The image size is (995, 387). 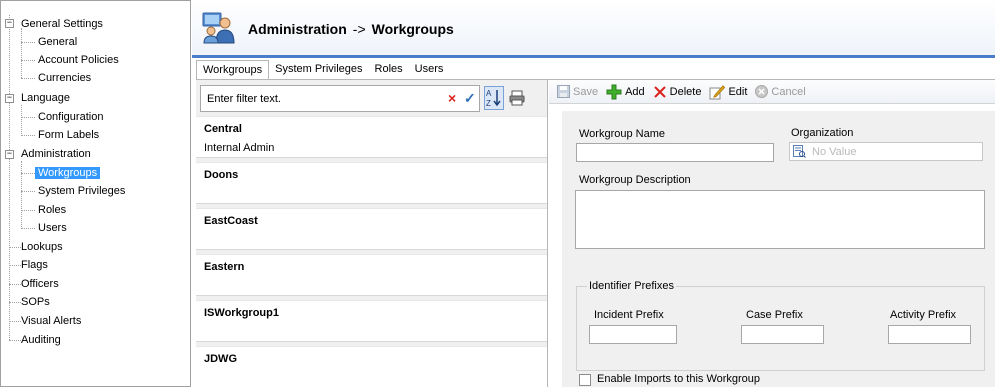 What do you see at coordinates (371, 366) in the screenshot?
I see `list-item: JDWG` at bounding box center [371, 366].